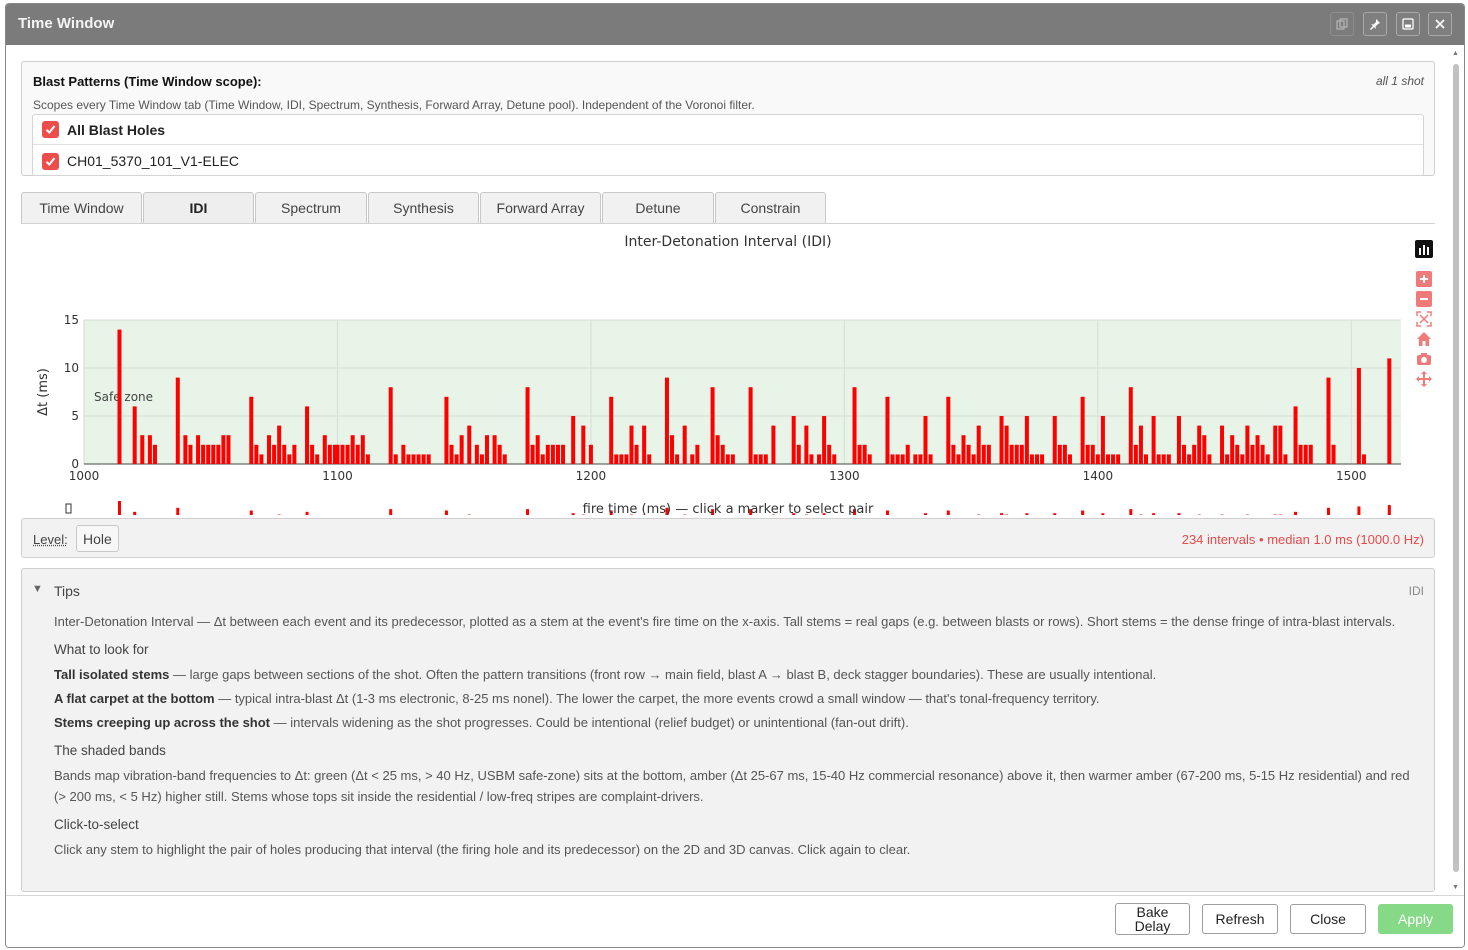 Image resolution: width=1468 pixels, height=950 pixels. I want to click on zoom-in-button, so click(1424, 279).